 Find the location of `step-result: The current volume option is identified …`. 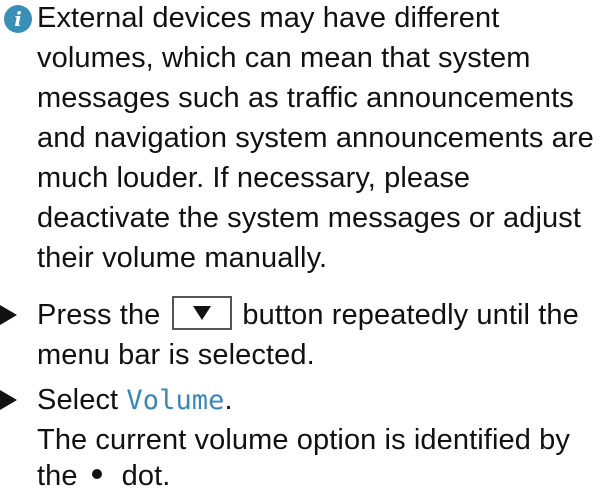

step-result: The current volume option is identified … is located at coordinates (303, 440).